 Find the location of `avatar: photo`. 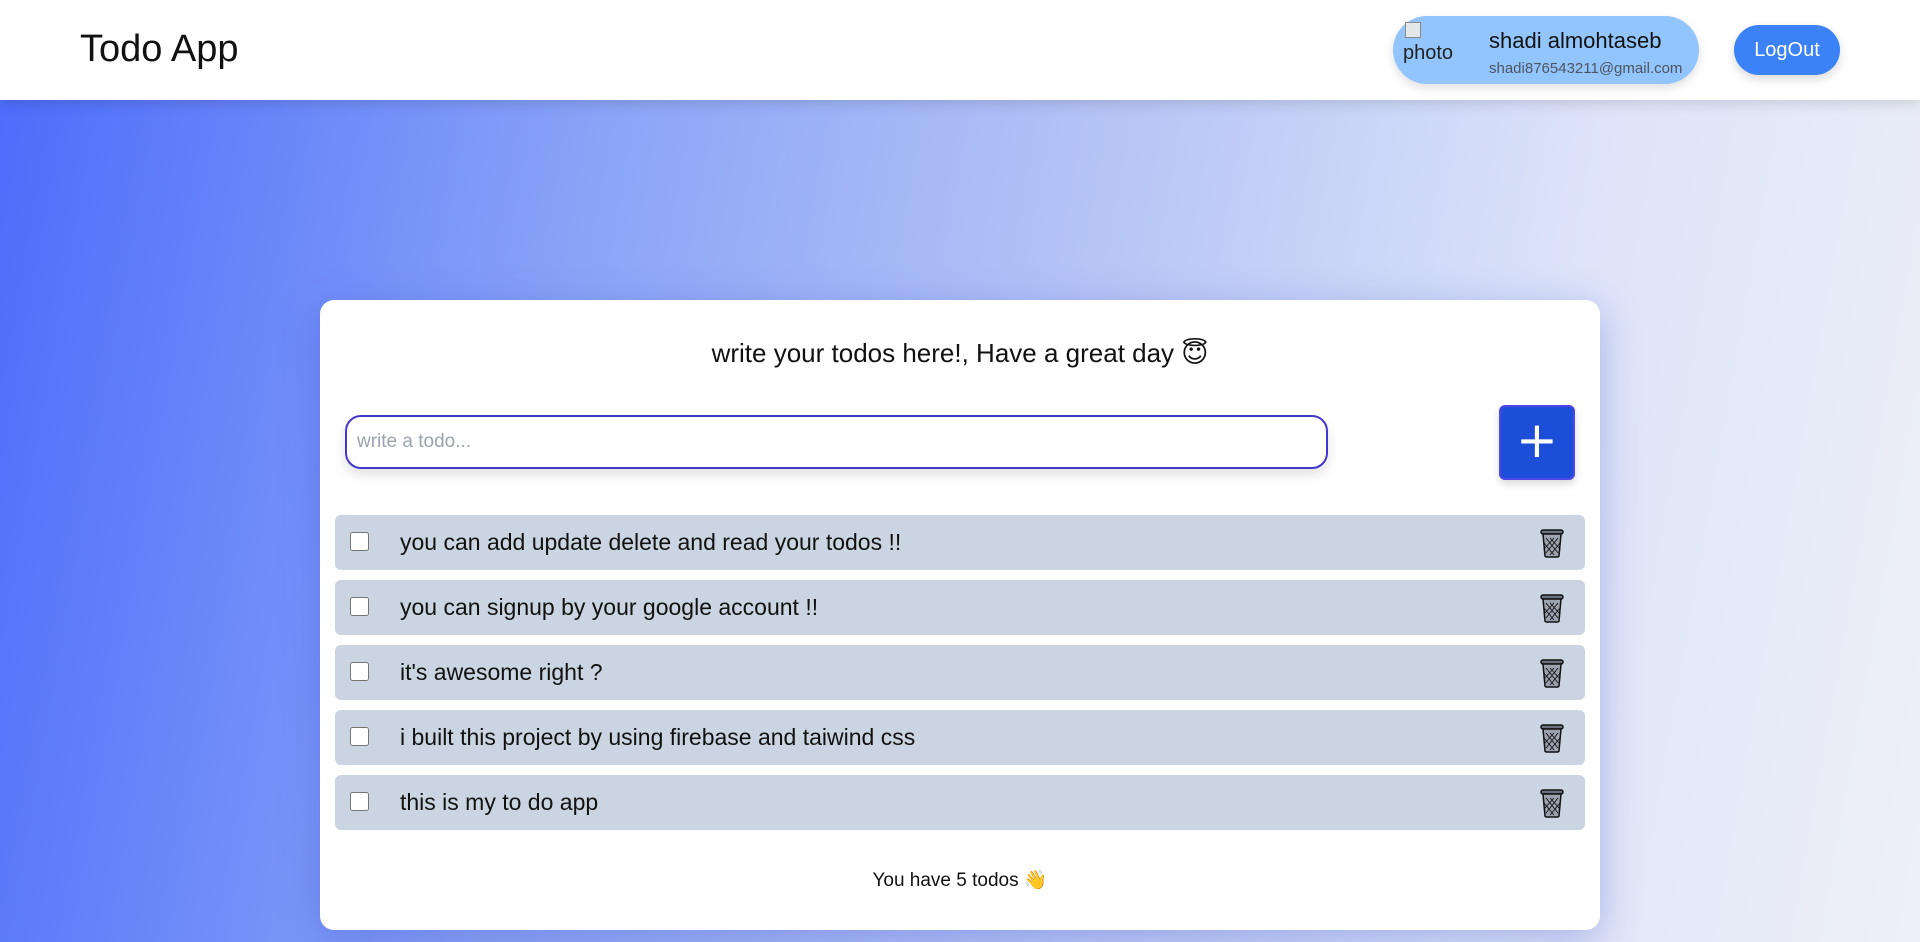

avatar: photo is located at coordinates (1435, 50).